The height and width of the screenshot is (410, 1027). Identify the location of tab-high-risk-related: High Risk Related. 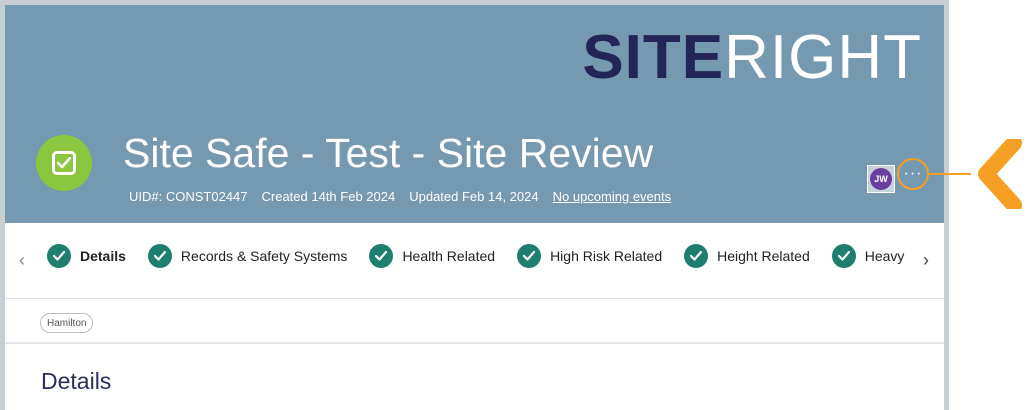
(589, 256).